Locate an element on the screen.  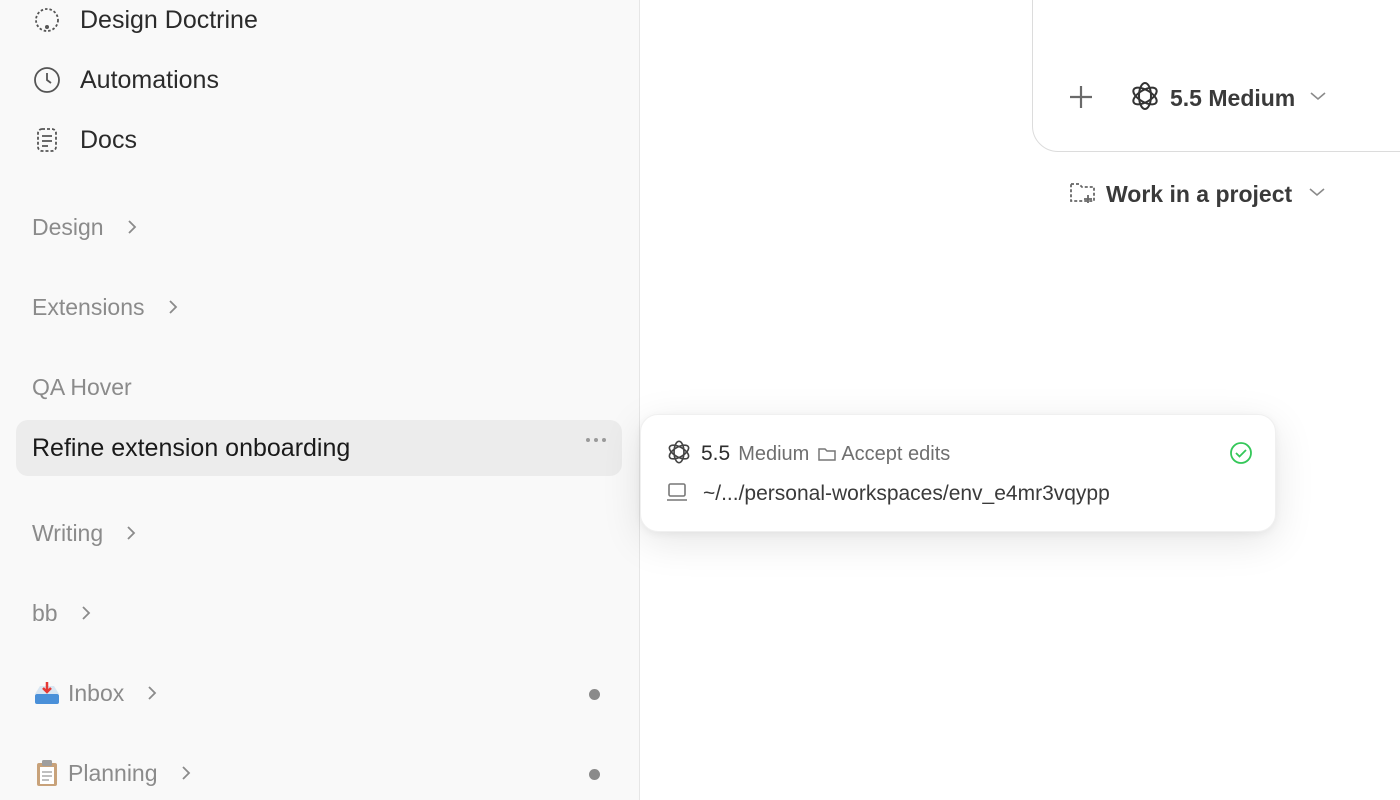
palette-icon is located at coordinates (47, 20).